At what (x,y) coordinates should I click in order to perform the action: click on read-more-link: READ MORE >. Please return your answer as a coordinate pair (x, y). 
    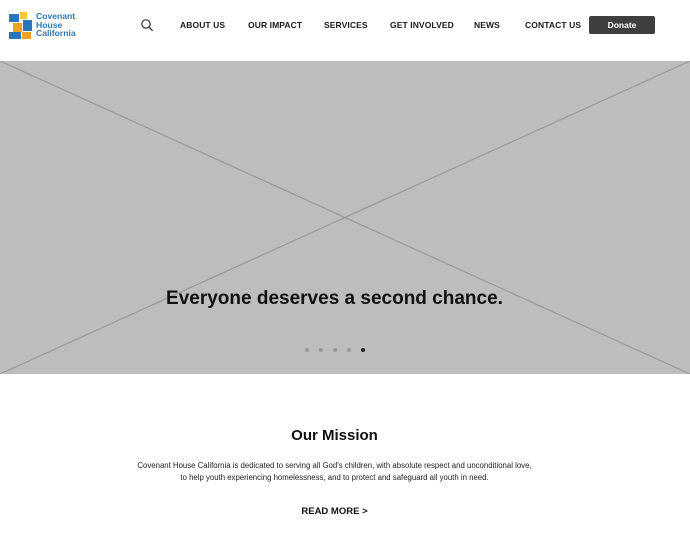
    Looking at the image, I should click on (334, 511).